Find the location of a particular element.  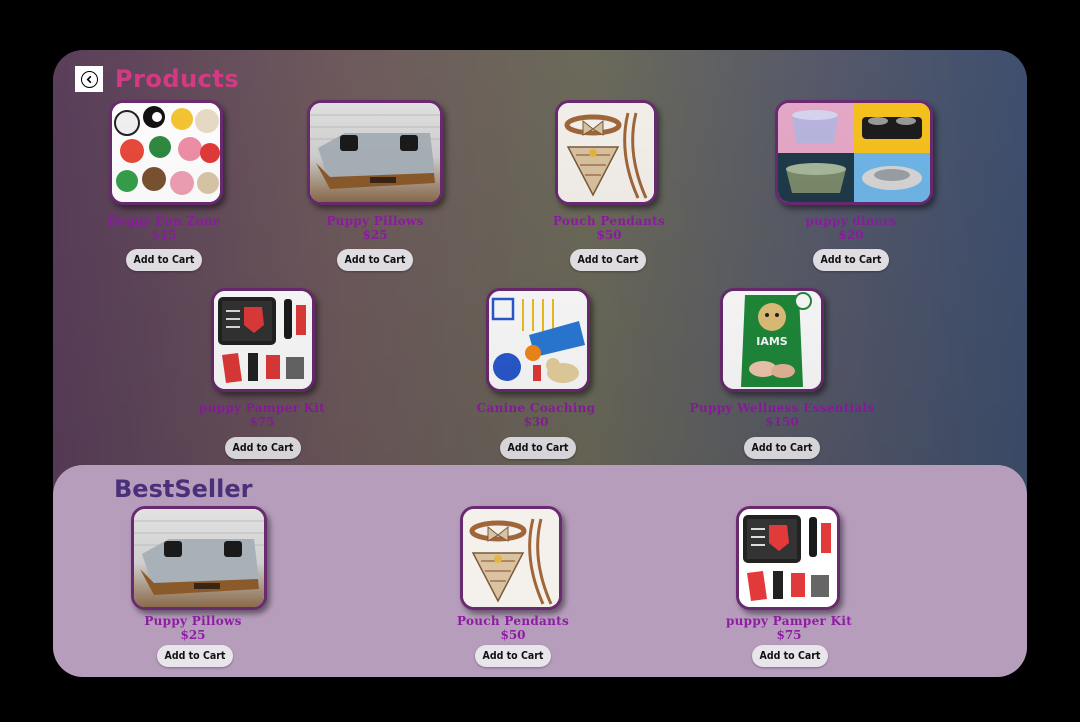

product-image-plush-toys is located at coordinates (166, 152).